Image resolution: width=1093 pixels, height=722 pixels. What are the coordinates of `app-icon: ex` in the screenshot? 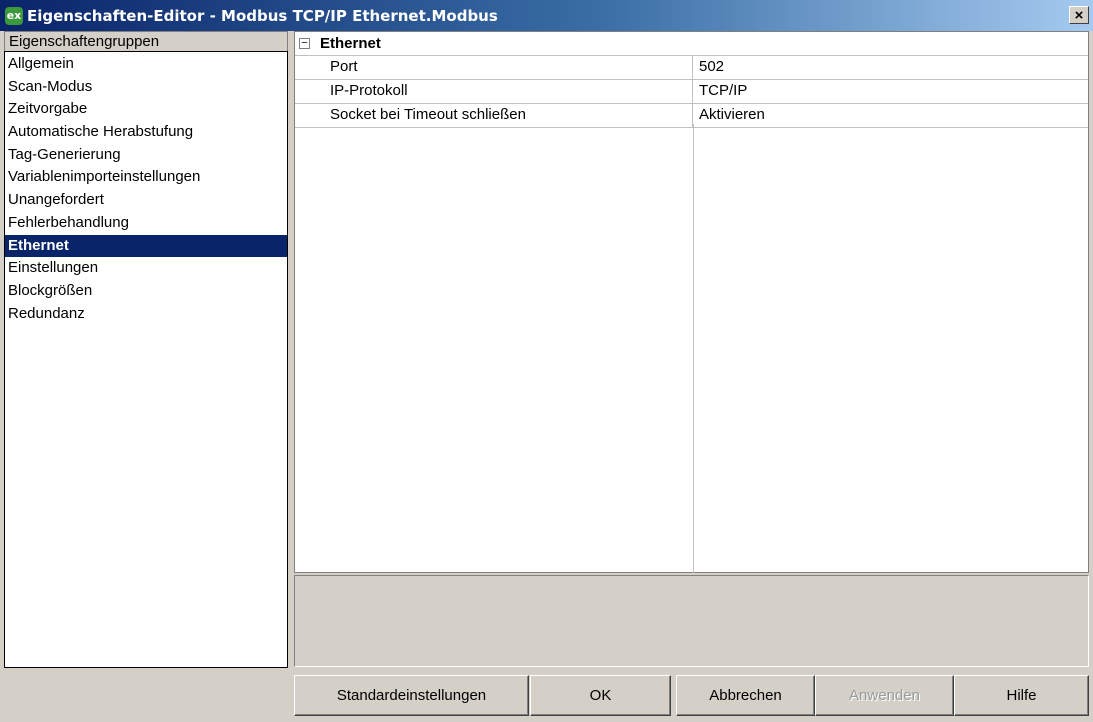 It's located at (14, 15).